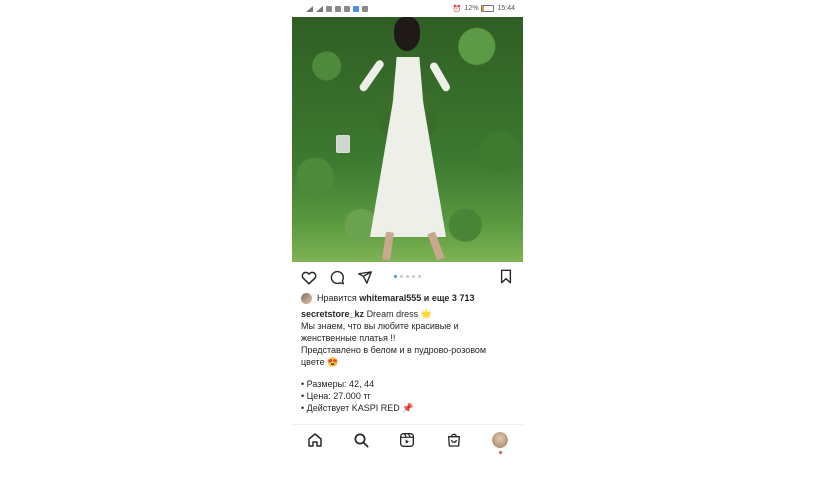 The image size is (816, 480). What do you see at coordinates (365, 277) in the screenshot?
I see `share-icon` at bounding box center [365, 277].